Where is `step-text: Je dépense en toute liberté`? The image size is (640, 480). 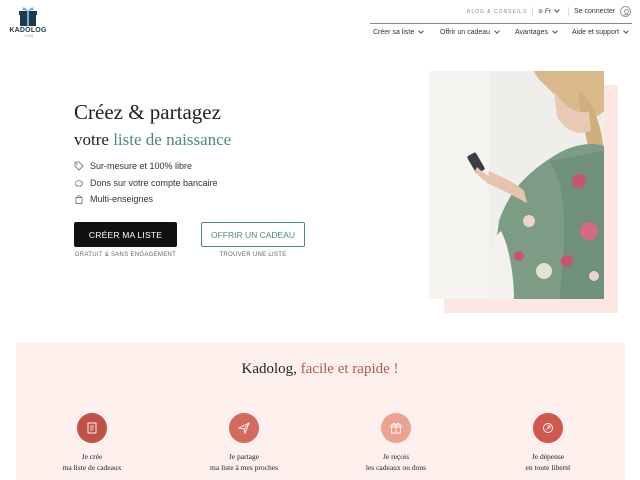
step-text: Je dépense en toute liberté is located at coordinates (548, 462).